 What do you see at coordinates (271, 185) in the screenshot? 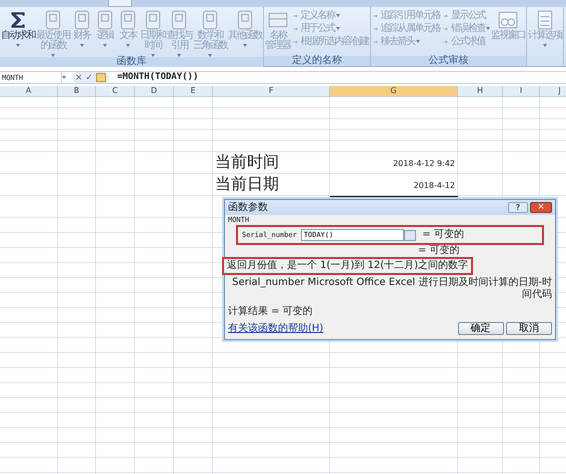
I see `sheet-cell: 当前日期` at bounding box center [271, 185].